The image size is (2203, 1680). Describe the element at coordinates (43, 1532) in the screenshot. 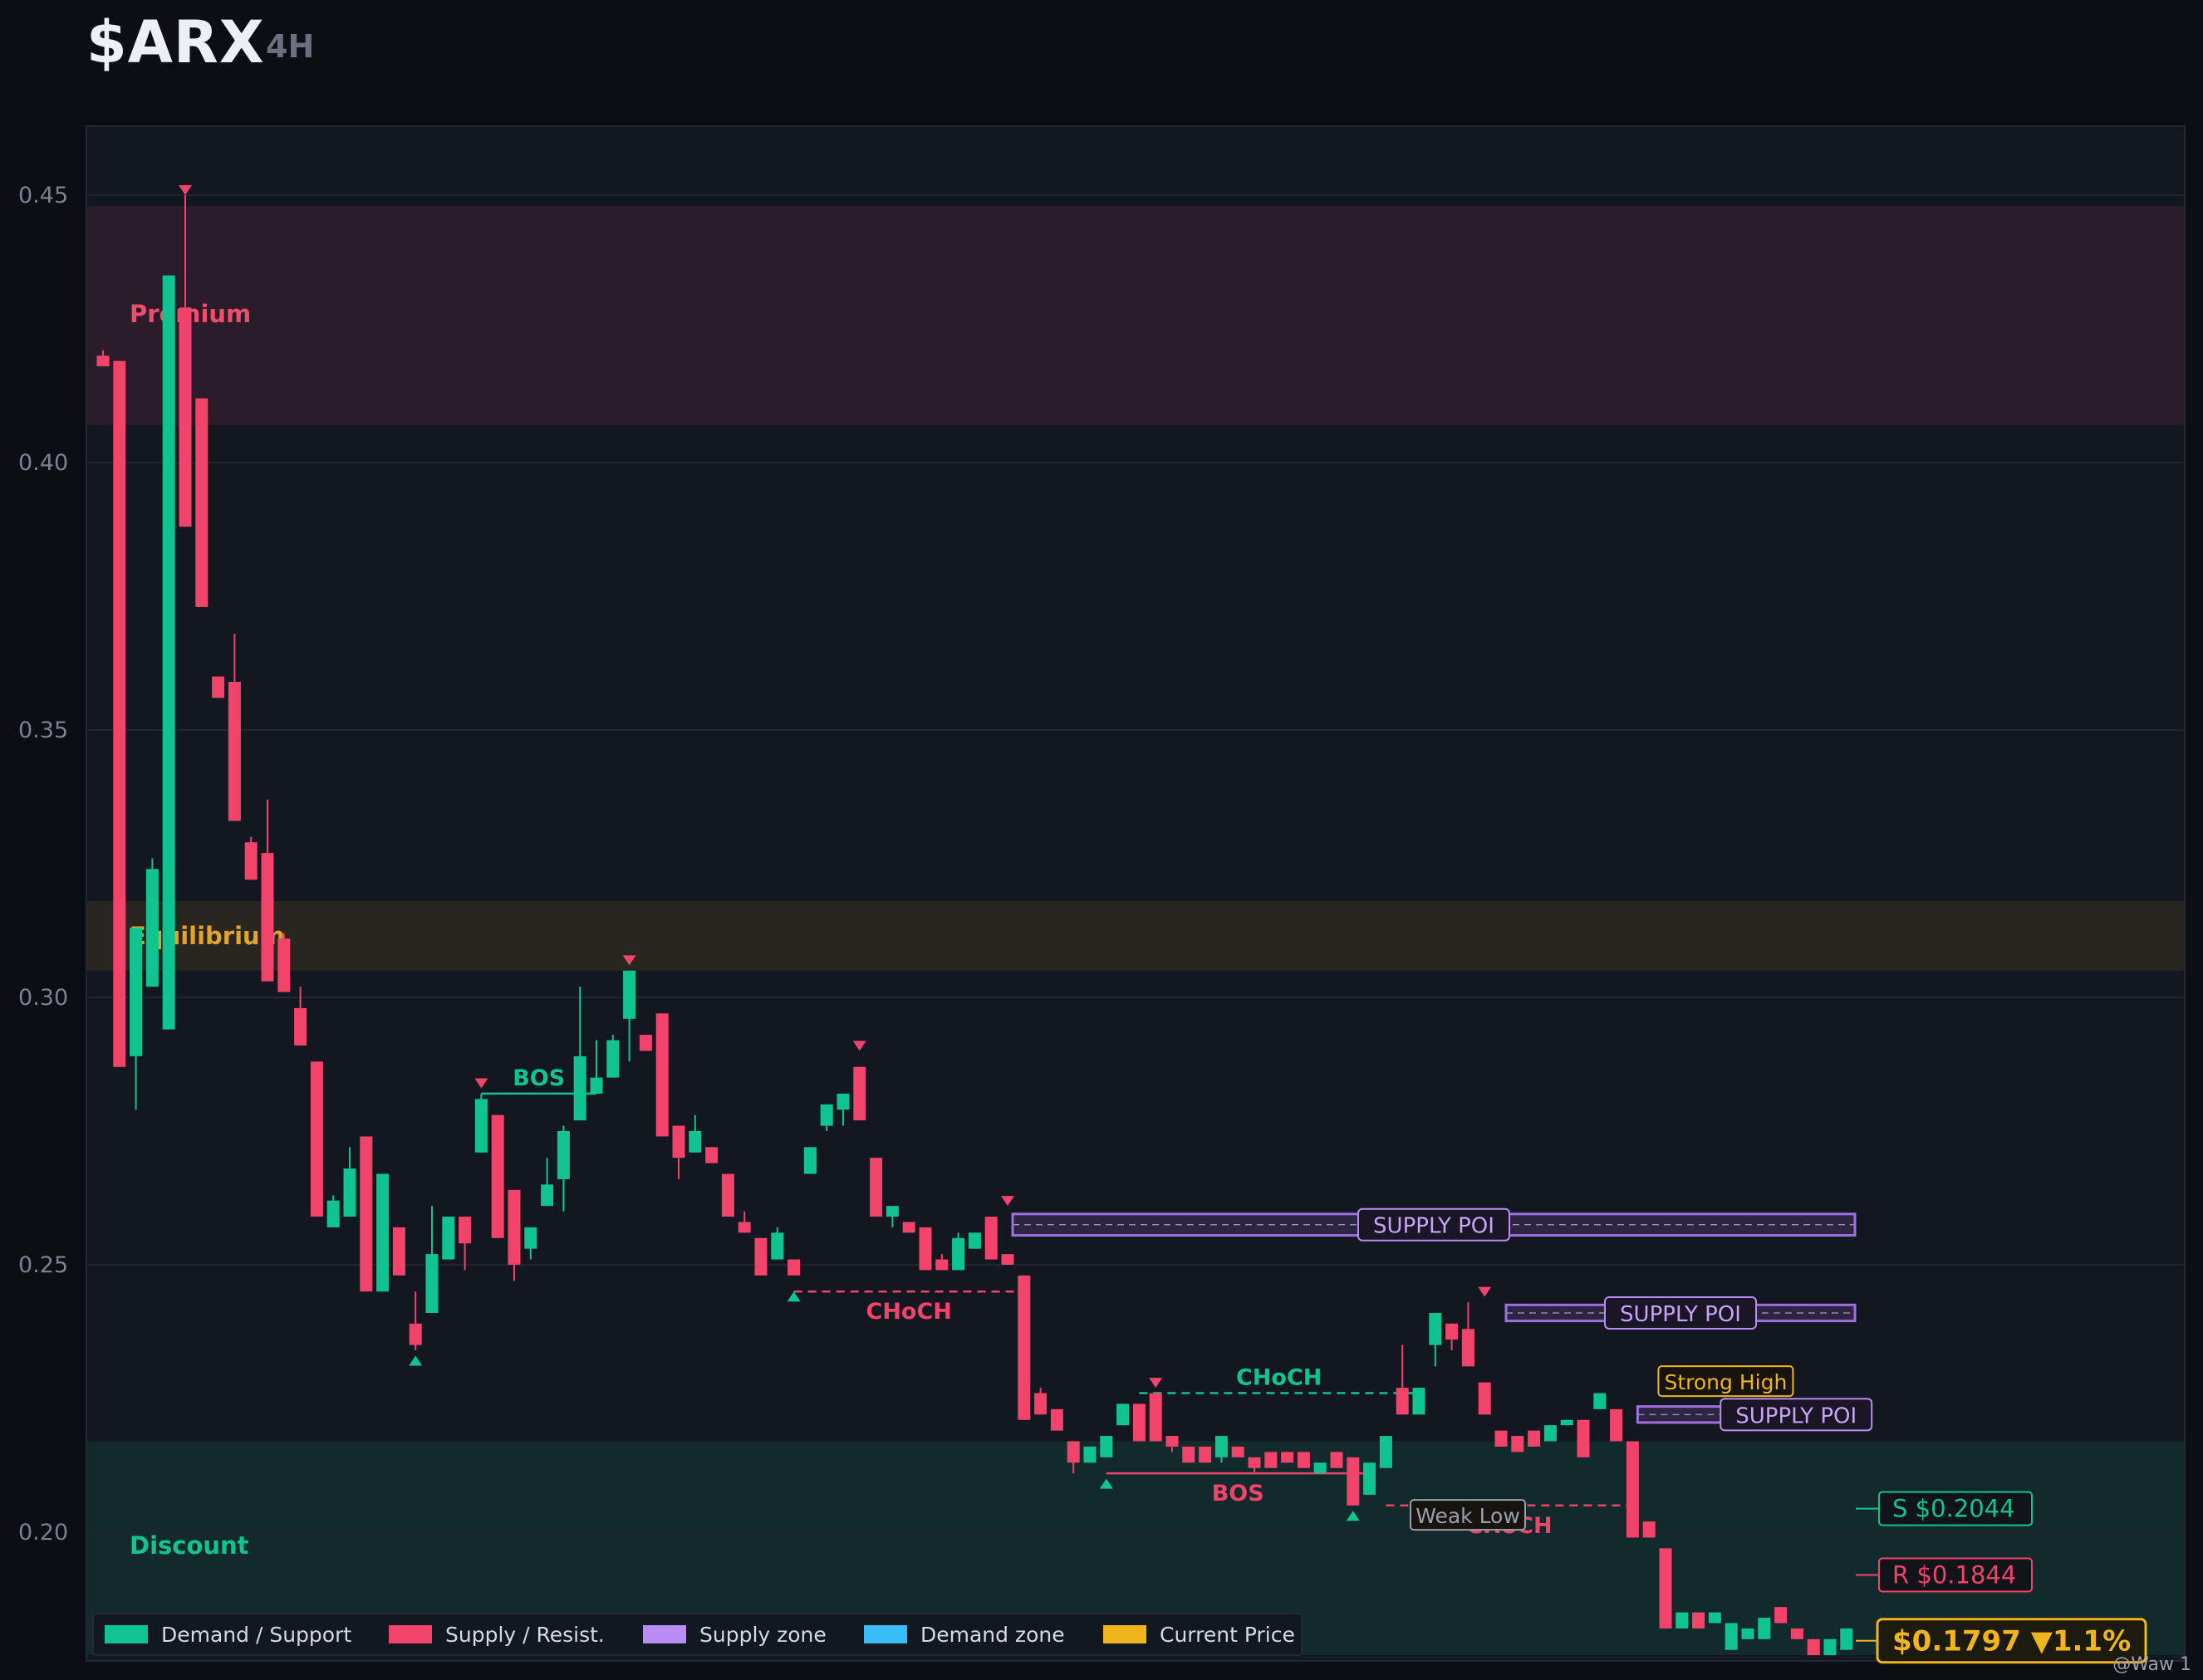

I see `y-tick-label: 0.20` at that location.